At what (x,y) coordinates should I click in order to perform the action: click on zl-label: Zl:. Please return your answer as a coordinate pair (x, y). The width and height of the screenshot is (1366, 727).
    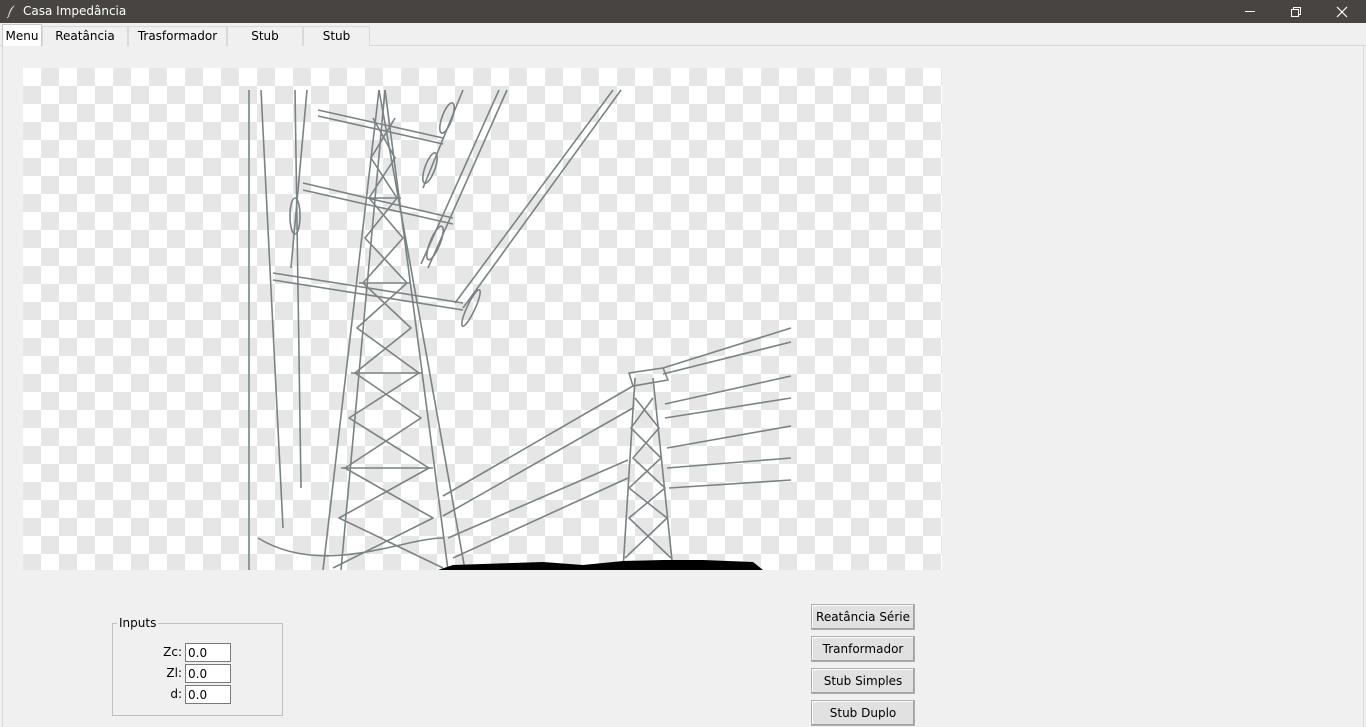
    Looking at the image, I should click on (174, 673).